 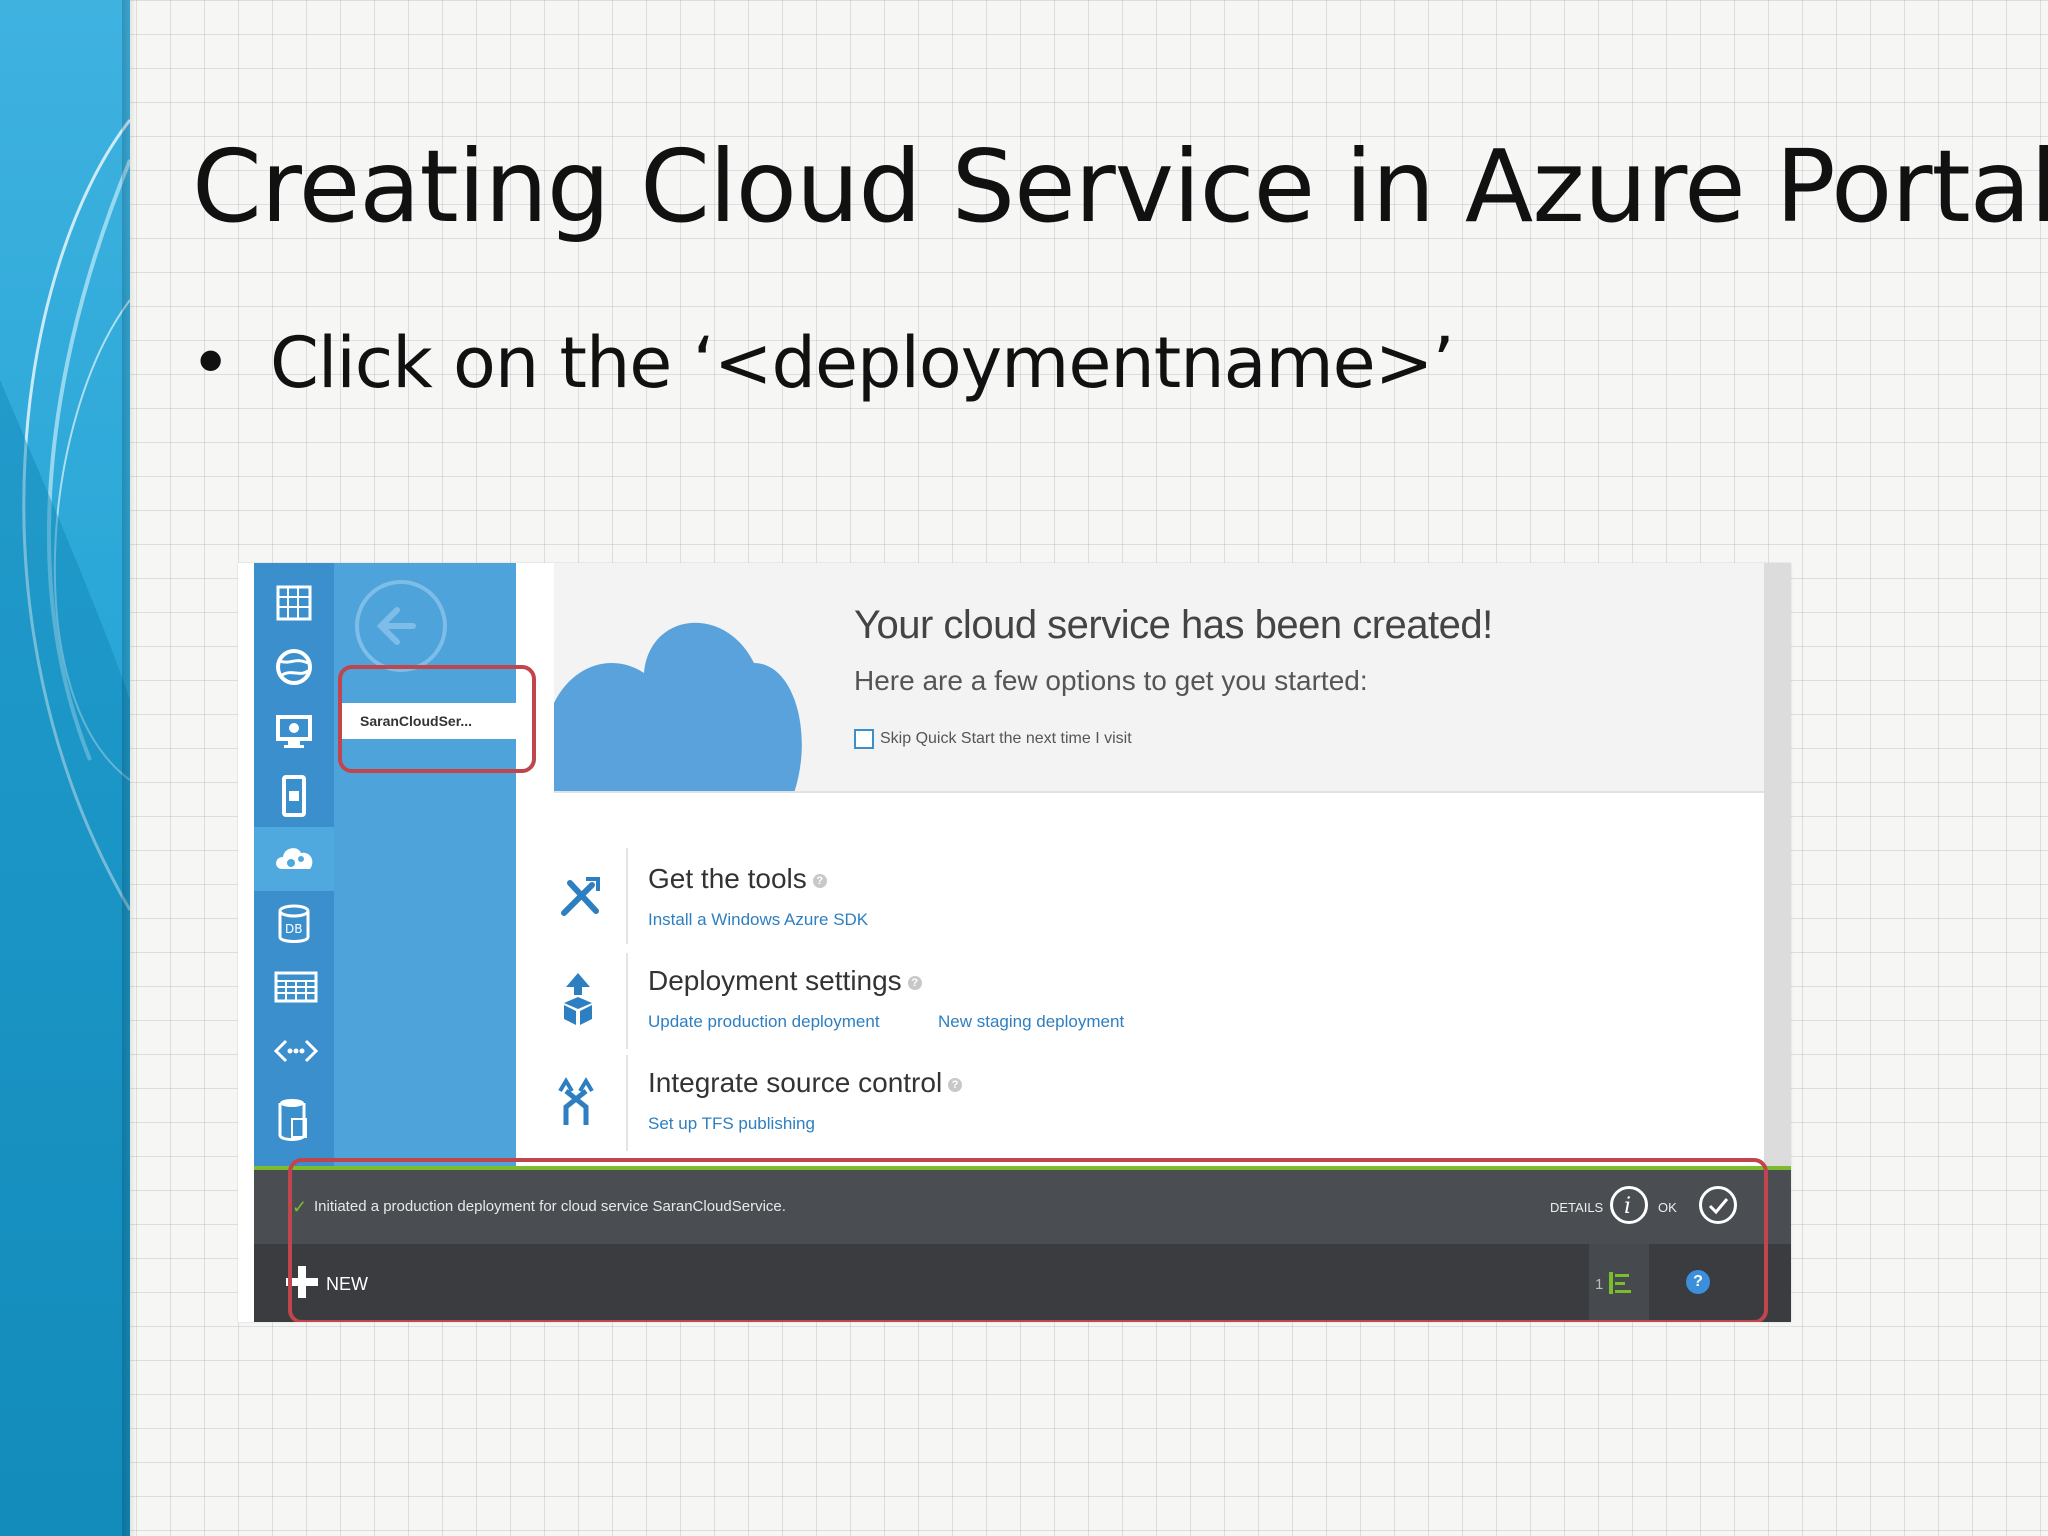 I want to click on deploy-icon, so click(x=578, y=999).